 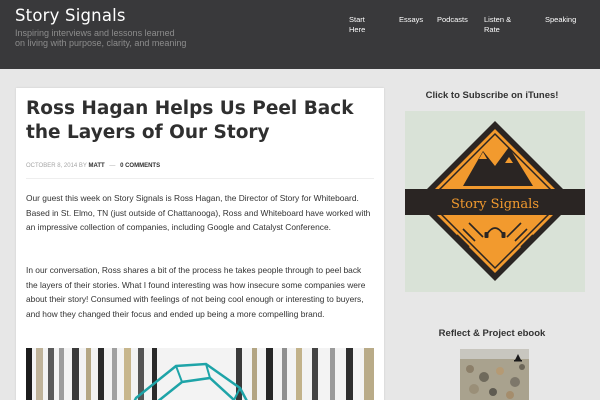 I want to click on podcast-logo-text: Story Signals, so click(x=495, y=204).